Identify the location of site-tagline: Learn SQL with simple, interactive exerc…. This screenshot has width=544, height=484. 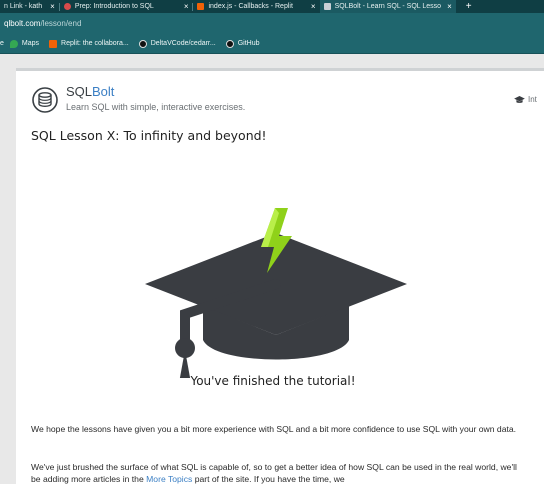
(156, 107).